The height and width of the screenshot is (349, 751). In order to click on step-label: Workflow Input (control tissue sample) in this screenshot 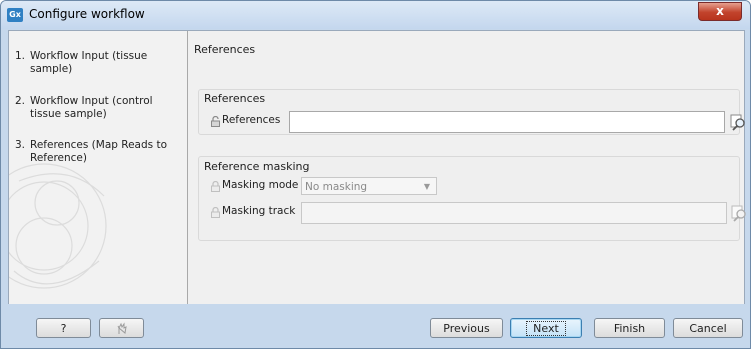, I will do `click(91, 107)`.